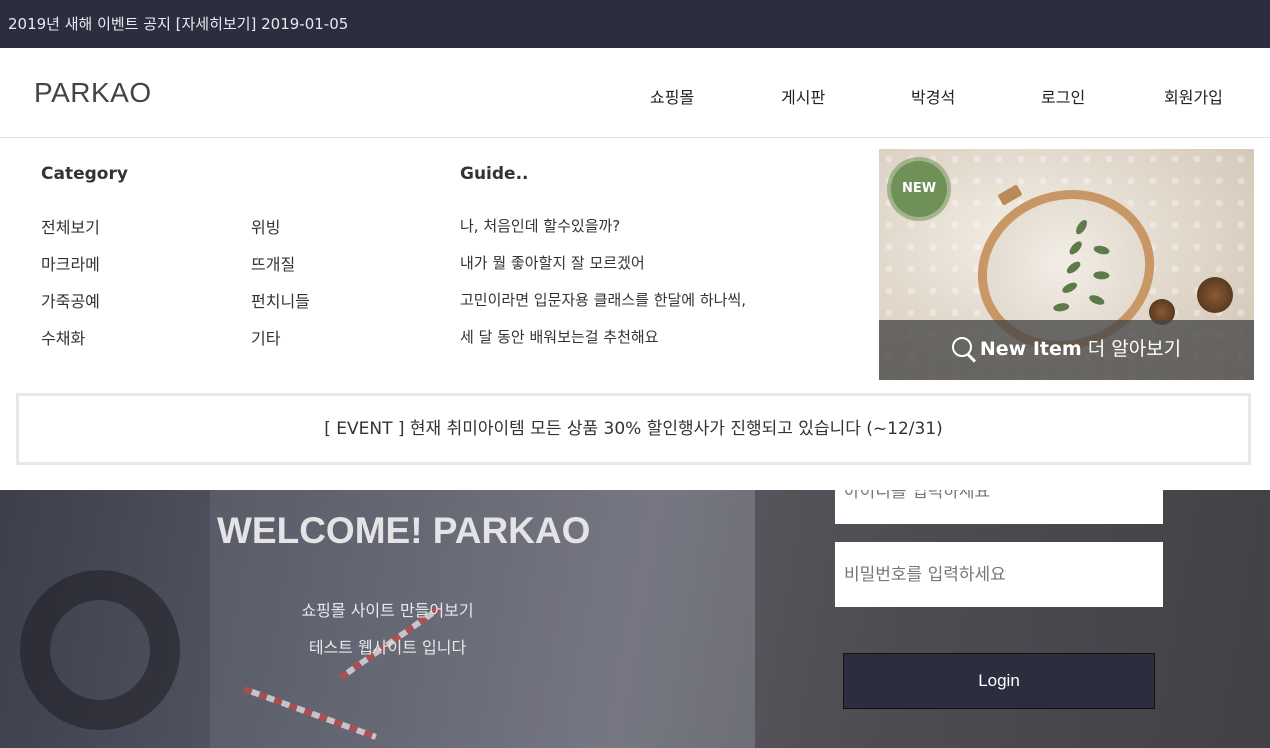 The width and height of the screenshot is (1270, 748). What do you see at coordinates (1215, 295) in the screenshot?
I see `pinecone-decoration` at bounding box center [1215, 295].